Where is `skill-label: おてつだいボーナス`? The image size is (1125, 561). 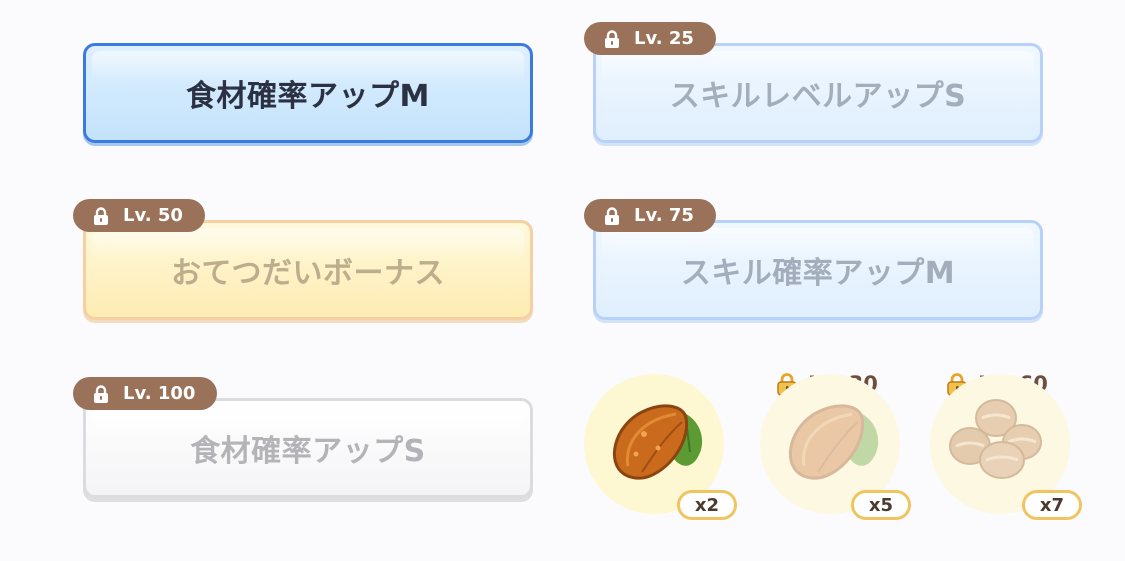 skill-label: おてつだいボーナス is located at coordinates (308, 273).